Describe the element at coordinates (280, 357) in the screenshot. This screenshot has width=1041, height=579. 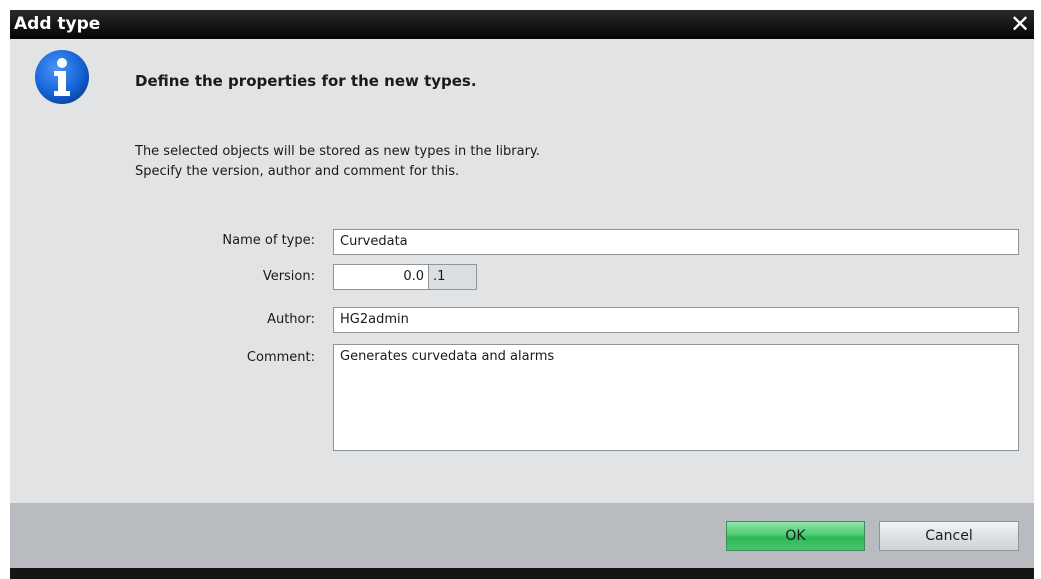
I see `comment-label: Comment:` at that location.